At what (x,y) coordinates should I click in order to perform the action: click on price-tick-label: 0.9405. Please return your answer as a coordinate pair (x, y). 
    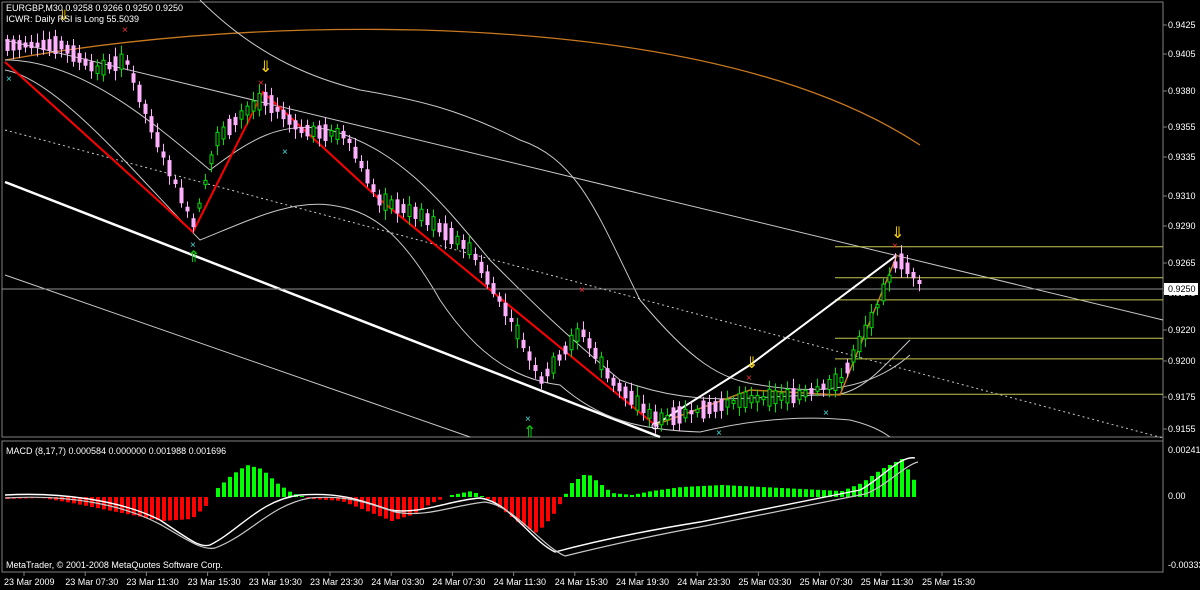
    Looking at the image, I should click on (1182, 54).